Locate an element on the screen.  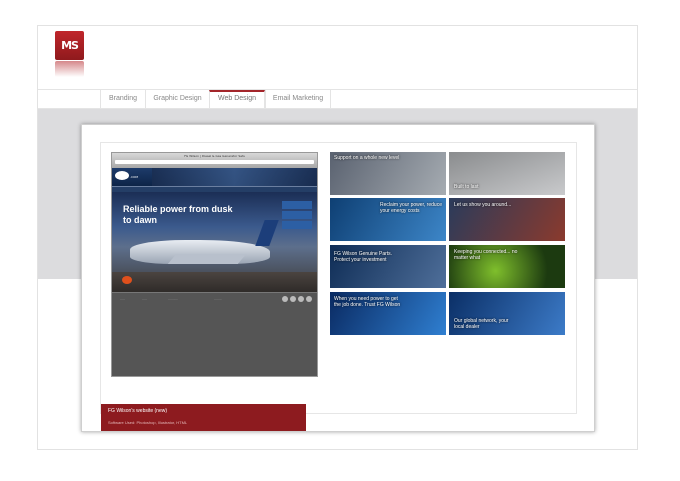
tile-caption: Our global network, your local dealer is located at coordinates (481, 324).